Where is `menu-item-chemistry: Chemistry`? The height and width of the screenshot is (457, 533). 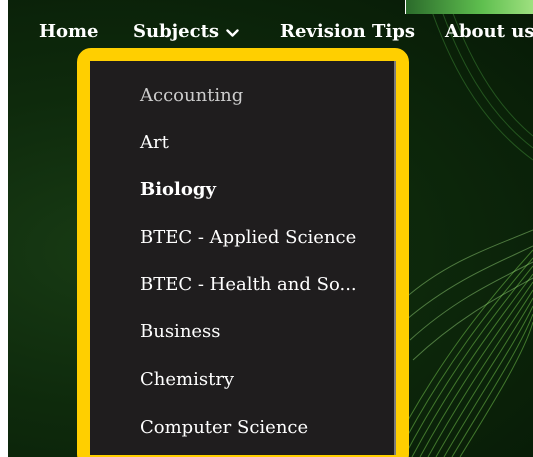 menu-item-chemistry: Chemistry is located at coordinates (187, 379).